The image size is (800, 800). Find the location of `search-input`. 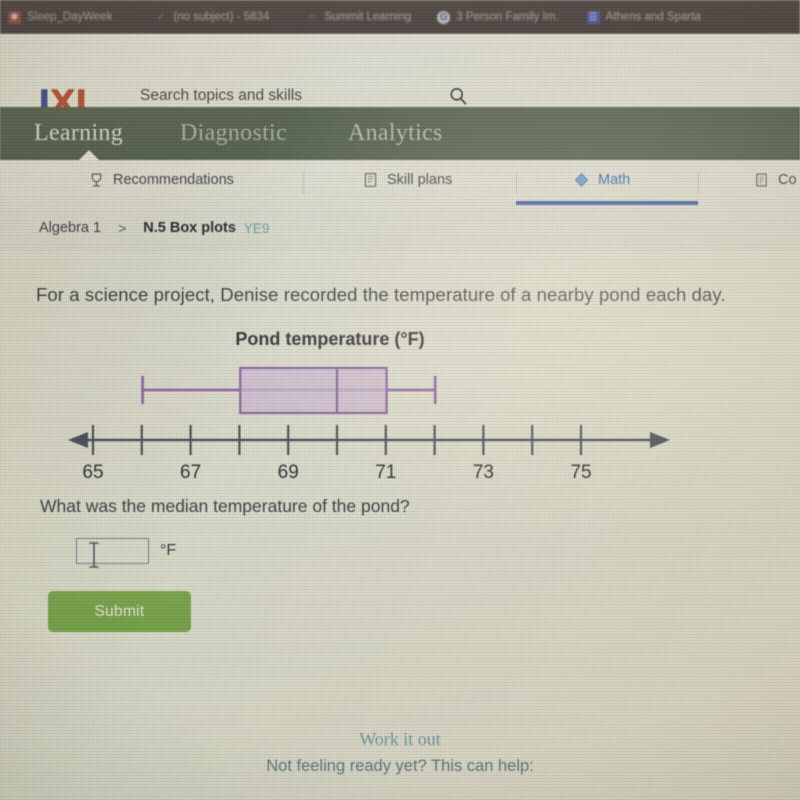

search-input is located at coordinates (278, 96).